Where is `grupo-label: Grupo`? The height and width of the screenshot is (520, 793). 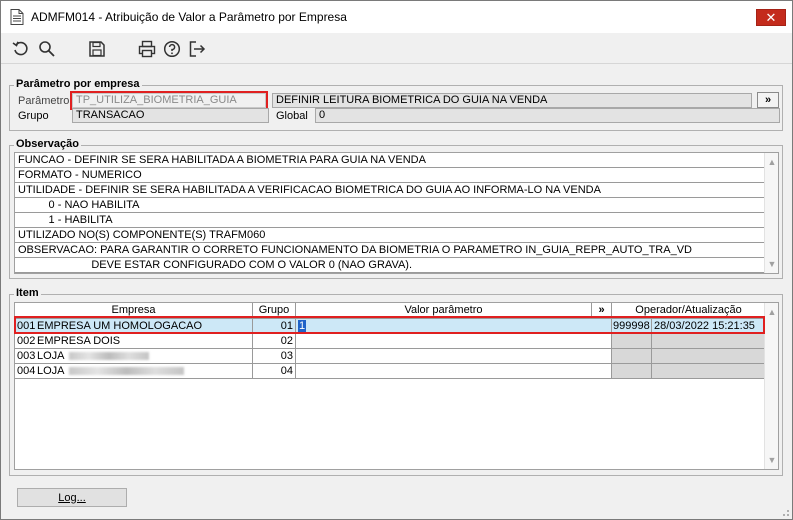 grupo-label: Grupo is located at coordinates (33, 116).